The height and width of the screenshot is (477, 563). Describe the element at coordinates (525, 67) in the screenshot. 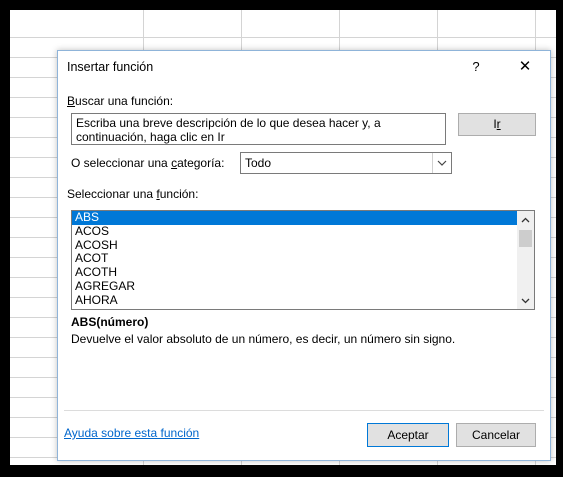

I see `close-button: ✕` at that location.